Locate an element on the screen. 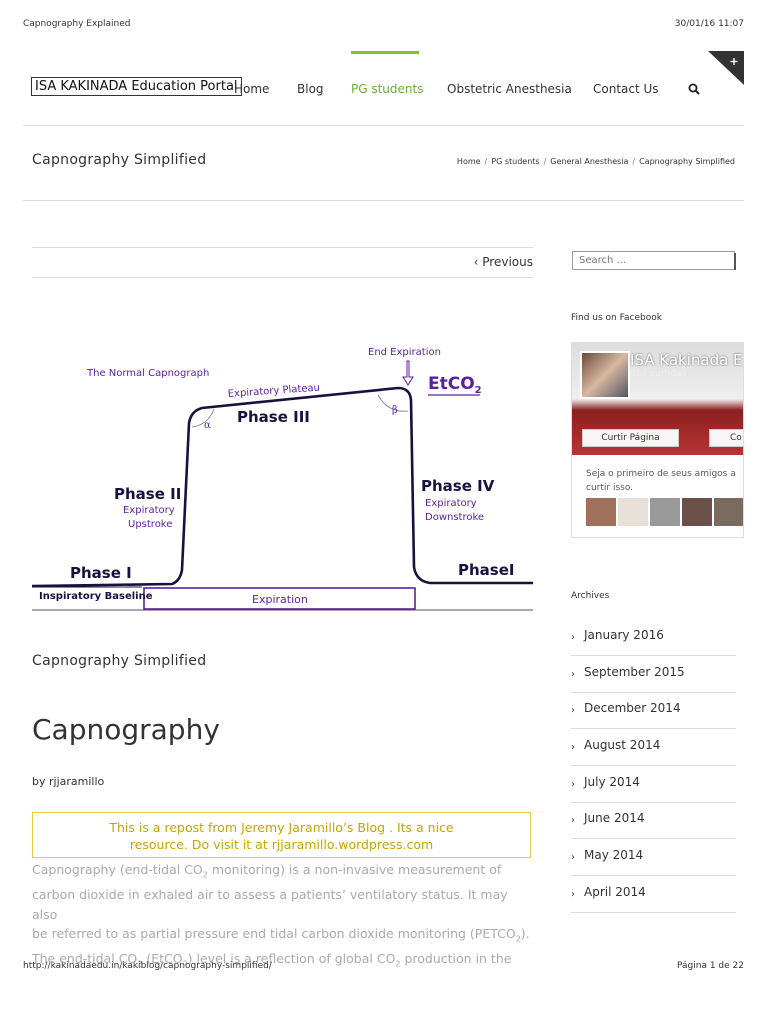 This screenshot has width=768, height=1024. phase1-right-label: PhaseI is located at coordinates (486, 570).